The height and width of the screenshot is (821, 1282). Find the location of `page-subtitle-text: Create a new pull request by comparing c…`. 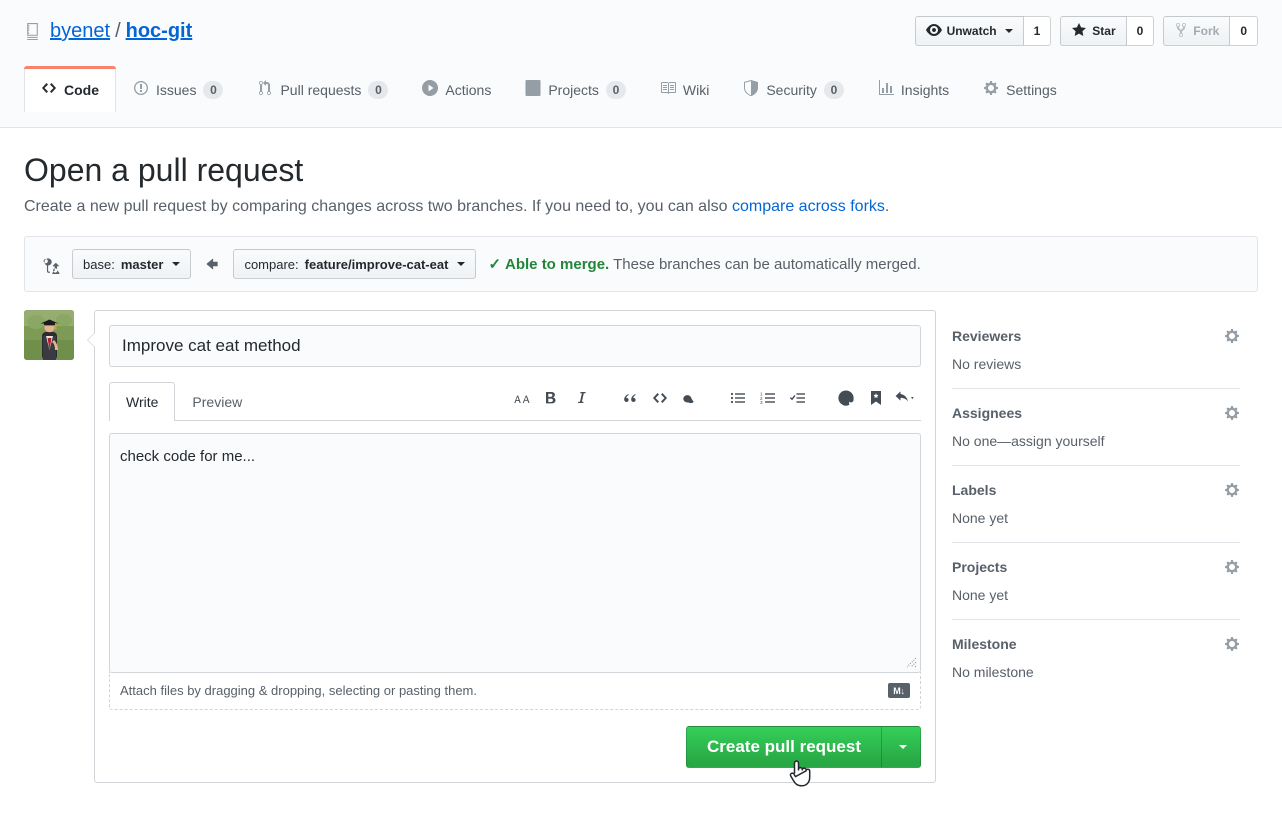

page-subtitle-text: Create a new pull request by comparing c… is located at coordinates (378, 206).